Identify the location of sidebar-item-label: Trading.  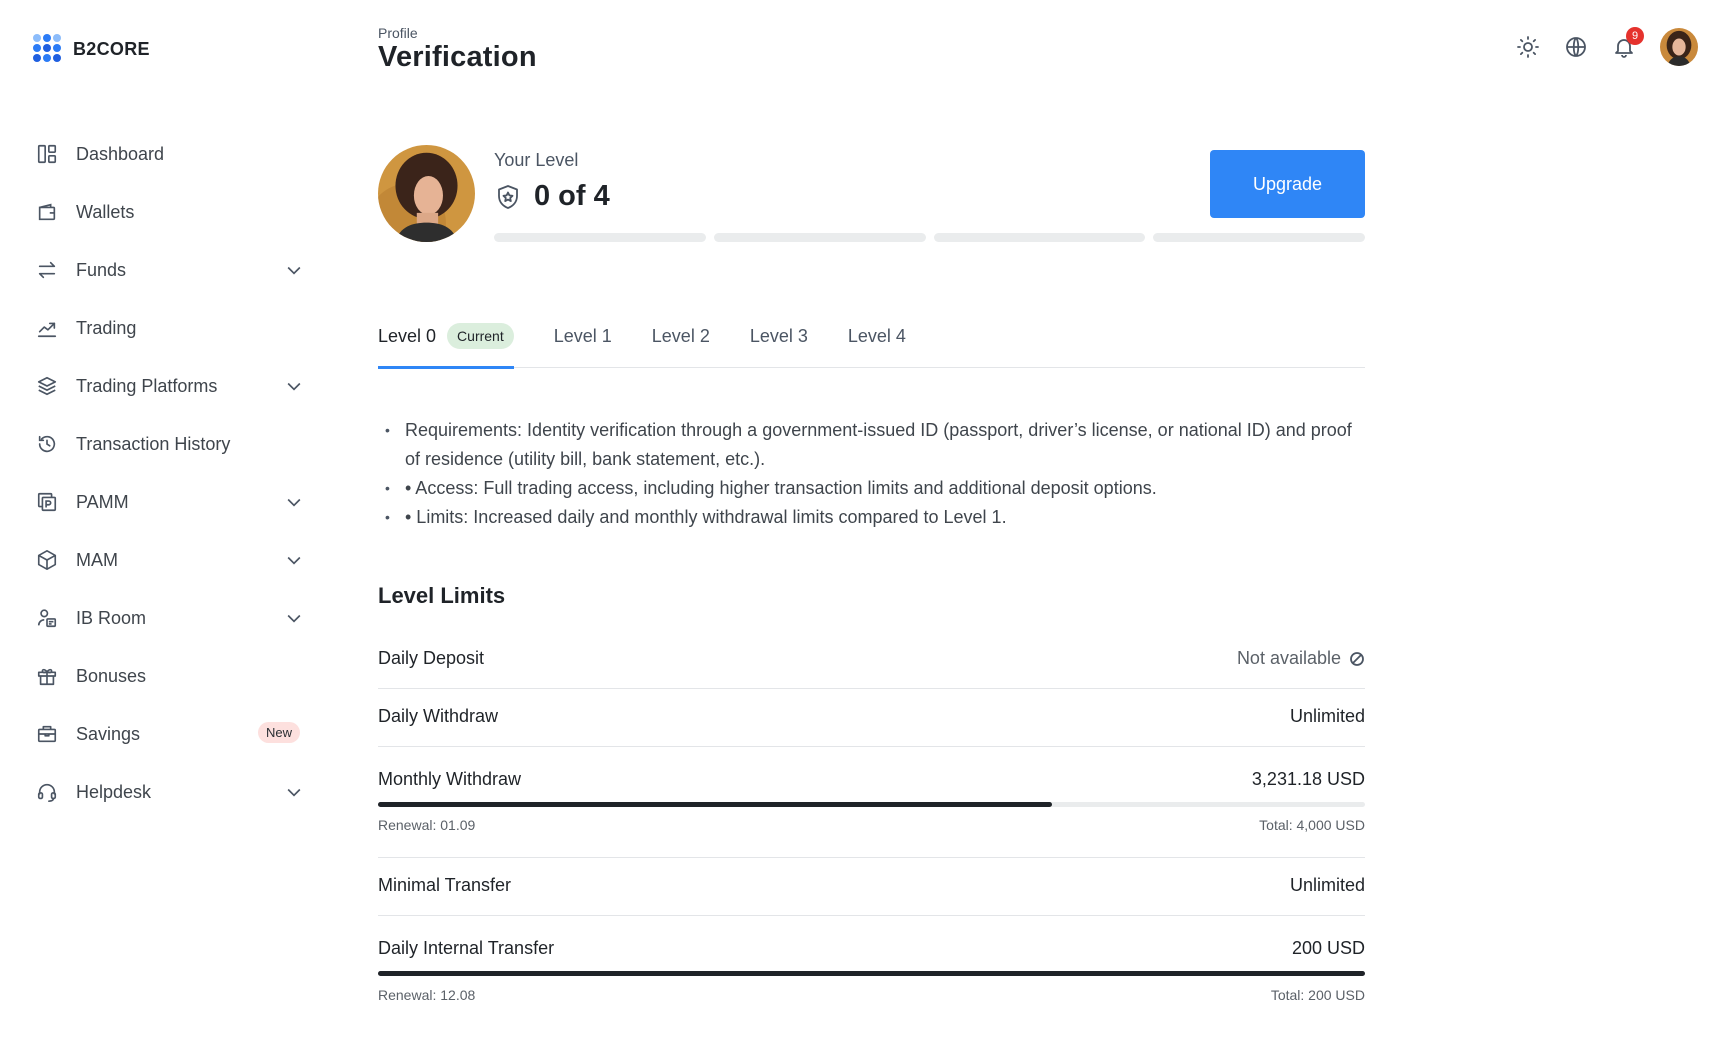
(106, 327).